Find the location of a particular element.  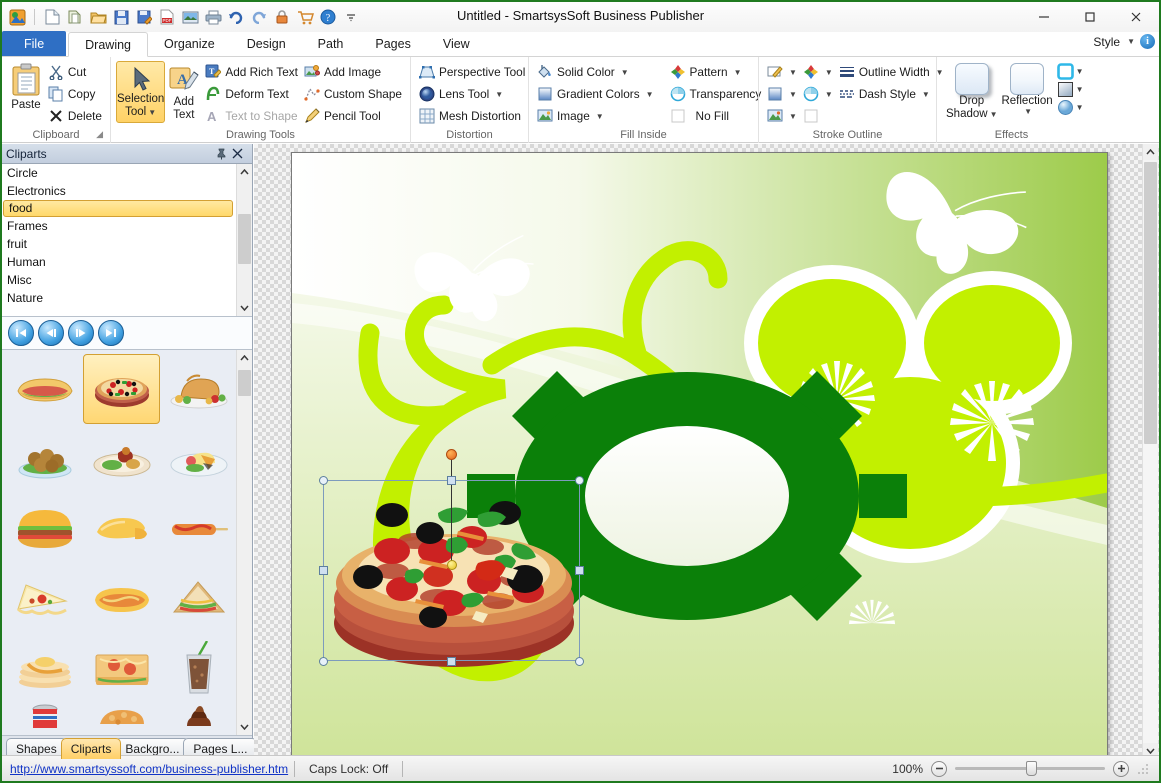

undo-icon is located at coordinates (236, 17).